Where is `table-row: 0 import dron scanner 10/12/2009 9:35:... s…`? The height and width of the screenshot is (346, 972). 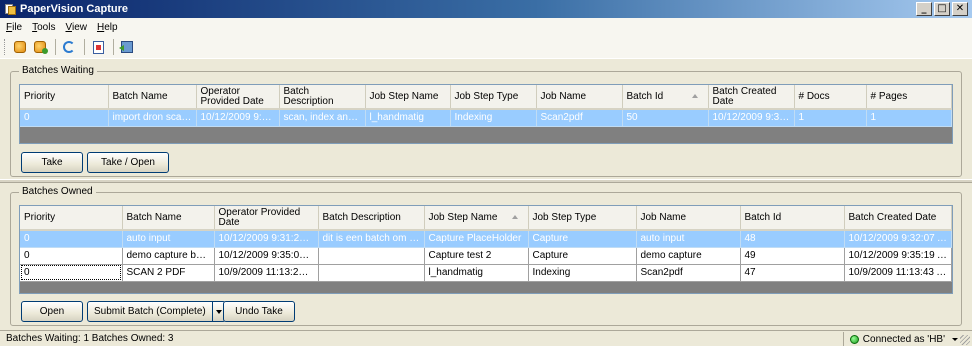 table-row: 0 import dron scanner 10/12/2009 9:35:... s… is located at coordinates (486, 118).